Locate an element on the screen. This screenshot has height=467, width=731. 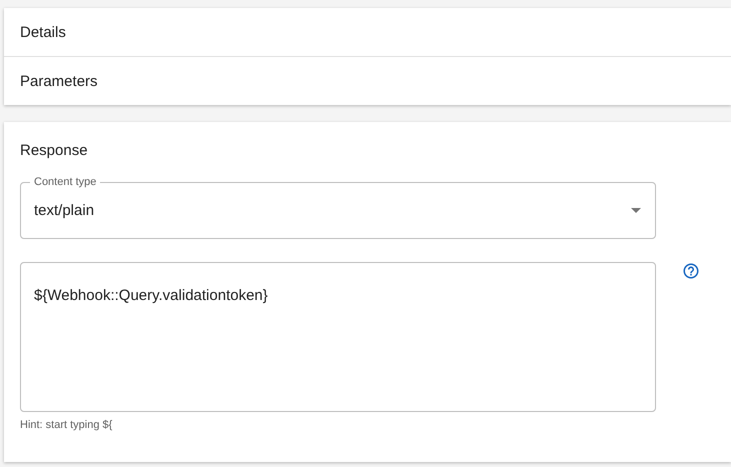
field-label: Content type is located at coordinates (65, 182).